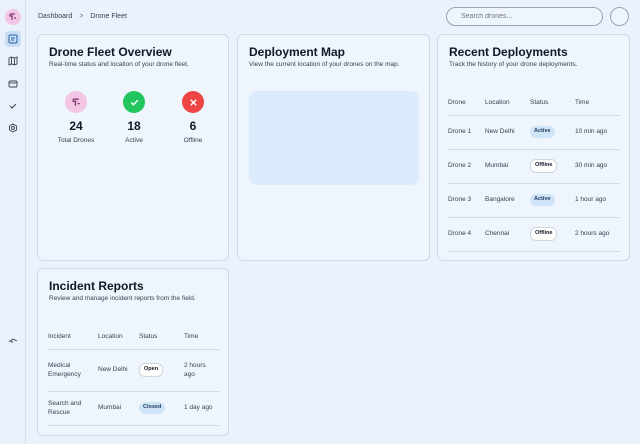  Describe the element at coordinates (13, 128) in the screenshot. I see `settings-icon` at that location.